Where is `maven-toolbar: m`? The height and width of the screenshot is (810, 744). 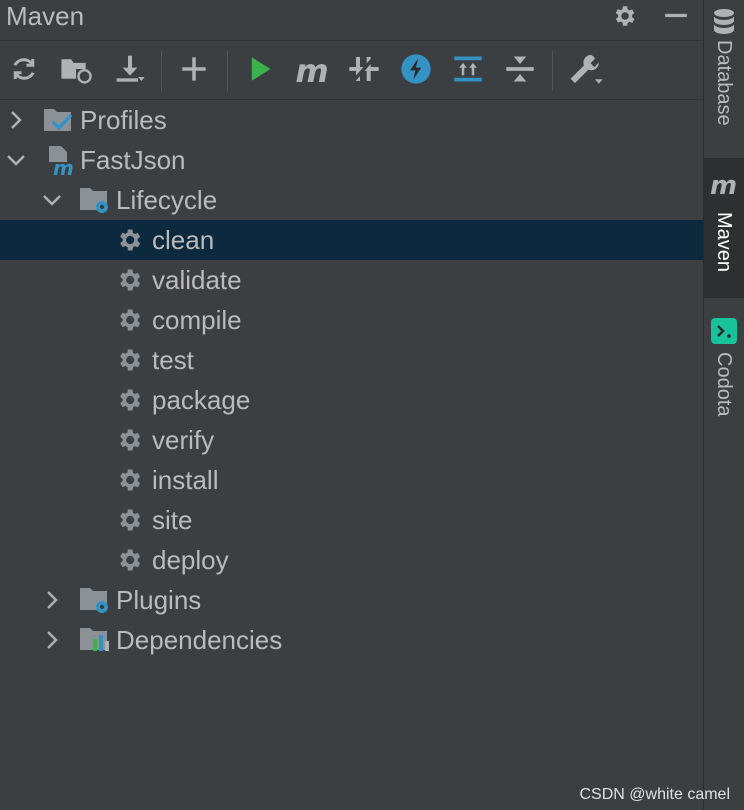
maven-toolbar: m is located at coordinates (351, 70).